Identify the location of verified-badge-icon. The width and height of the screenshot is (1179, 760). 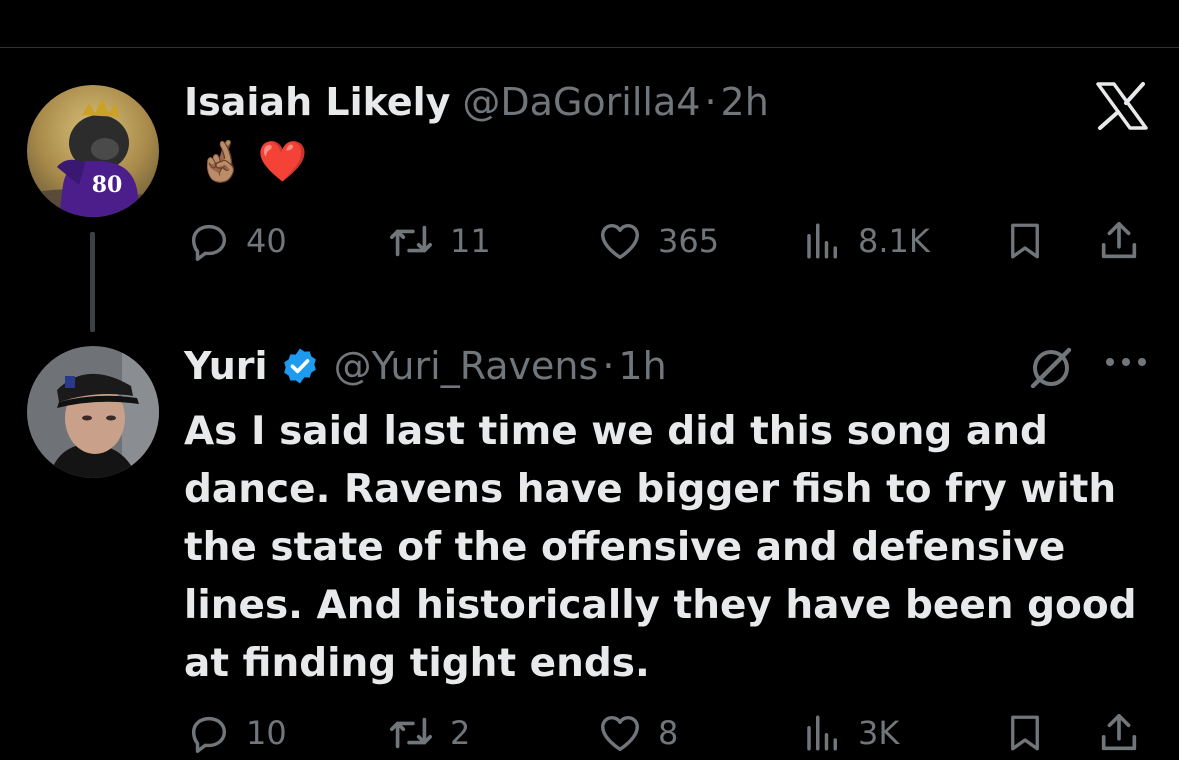
(299, 366).